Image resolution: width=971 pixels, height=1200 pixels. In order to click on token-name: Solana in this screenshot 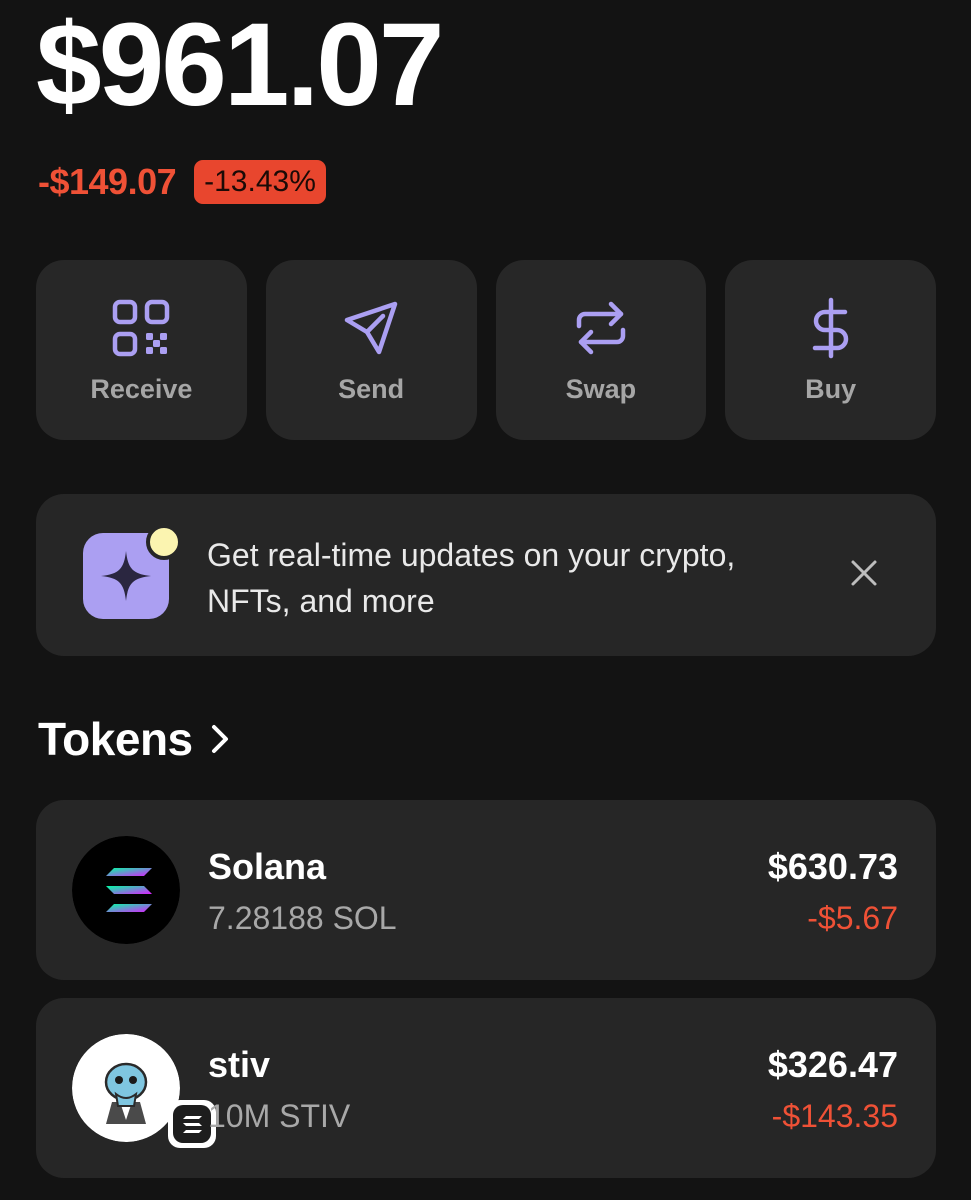, I will do `click(267, 866)`.